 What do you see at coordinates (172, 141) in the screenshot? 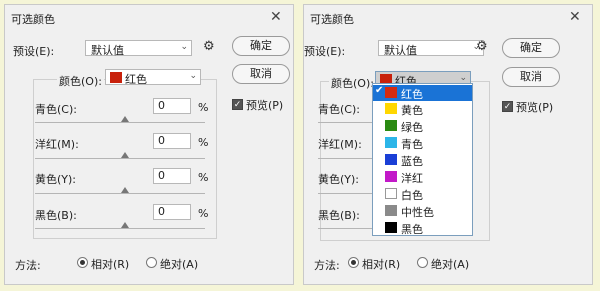
I see `magenta-input: 0` at bounding box center [172, 141].